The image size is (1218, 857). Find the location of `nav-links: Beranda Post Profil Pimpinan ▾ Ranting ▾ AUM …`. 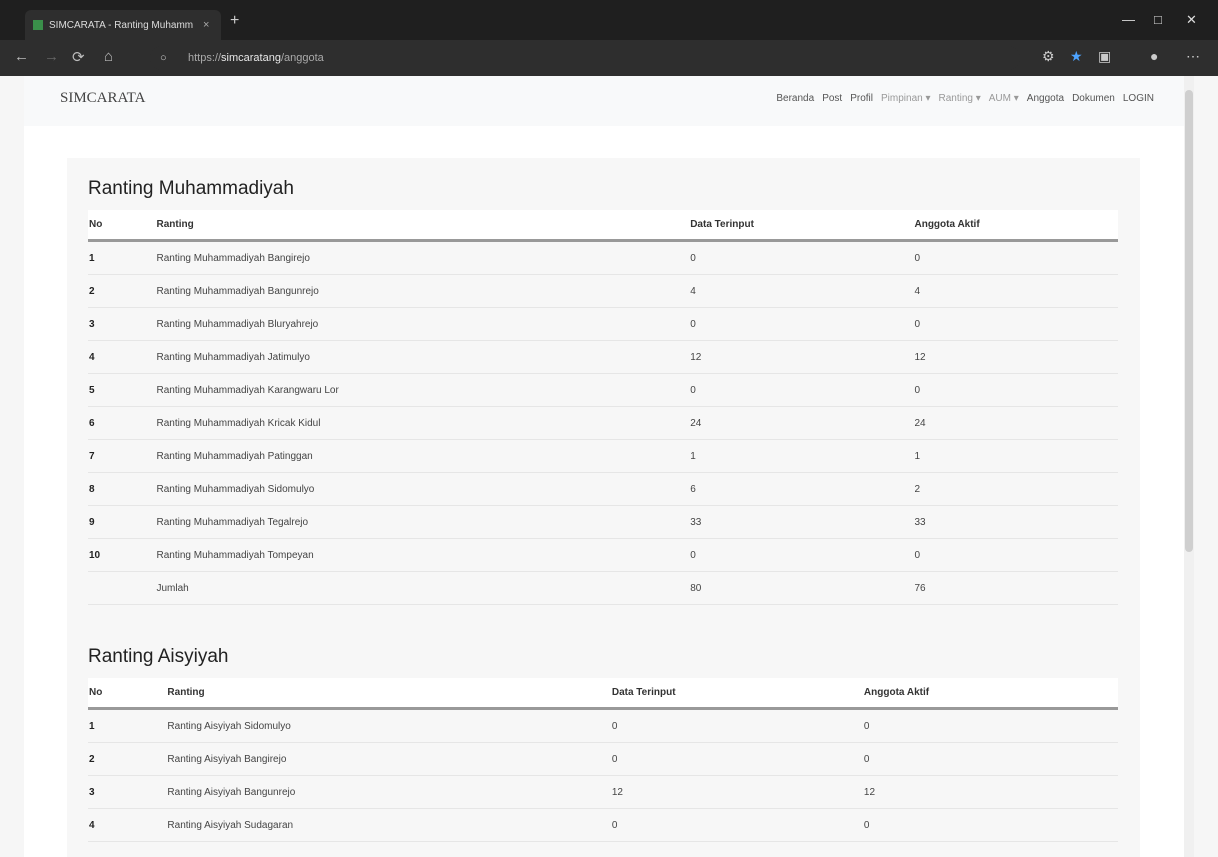

nav-links: Beranda Post Profil Pimpinan ▾ Ranting ▾ AUM … is located at coordinates (965, 98).